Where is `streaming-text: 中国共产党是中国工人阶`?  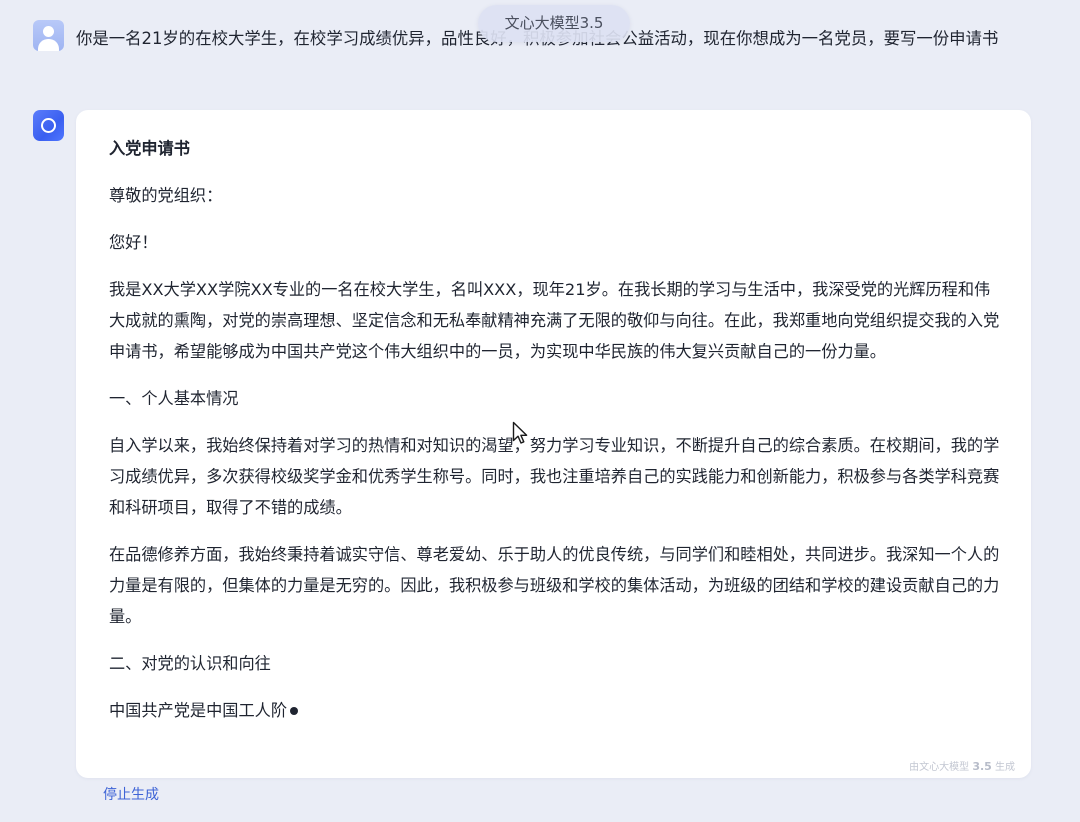 streaming-text: 中国共产党是中国工人阶 is located at coordinates (198, 710).